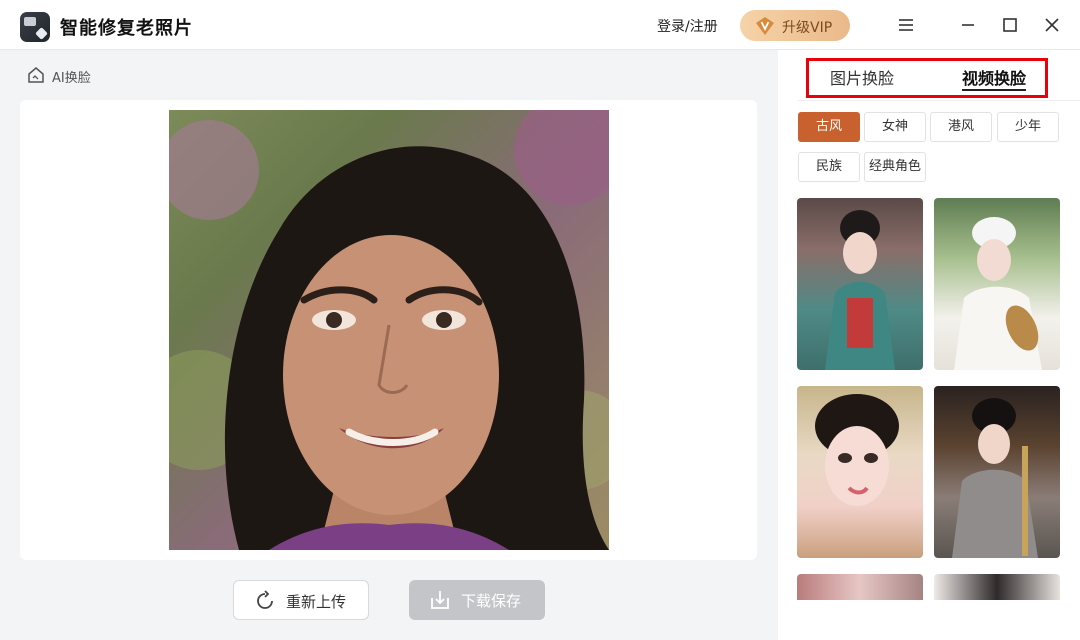 This screenshot has height=640, width=1080. I want to click on close-icon, so click(1052, 25).